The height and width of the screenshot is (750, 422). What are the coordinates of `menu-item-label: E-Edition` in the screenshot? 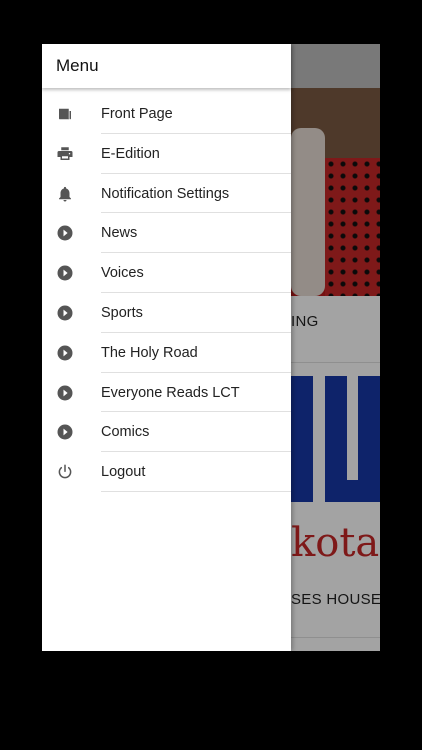 It's located at (130, 153).